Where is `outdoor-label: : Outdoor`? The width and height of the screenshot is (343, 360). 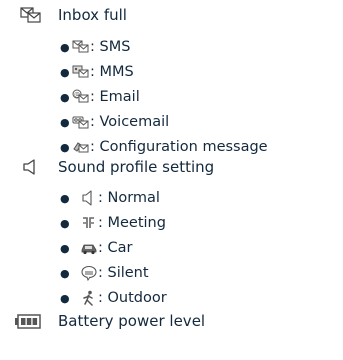
outdoor-label: : Outdoor is located at coordinates (132, 298).